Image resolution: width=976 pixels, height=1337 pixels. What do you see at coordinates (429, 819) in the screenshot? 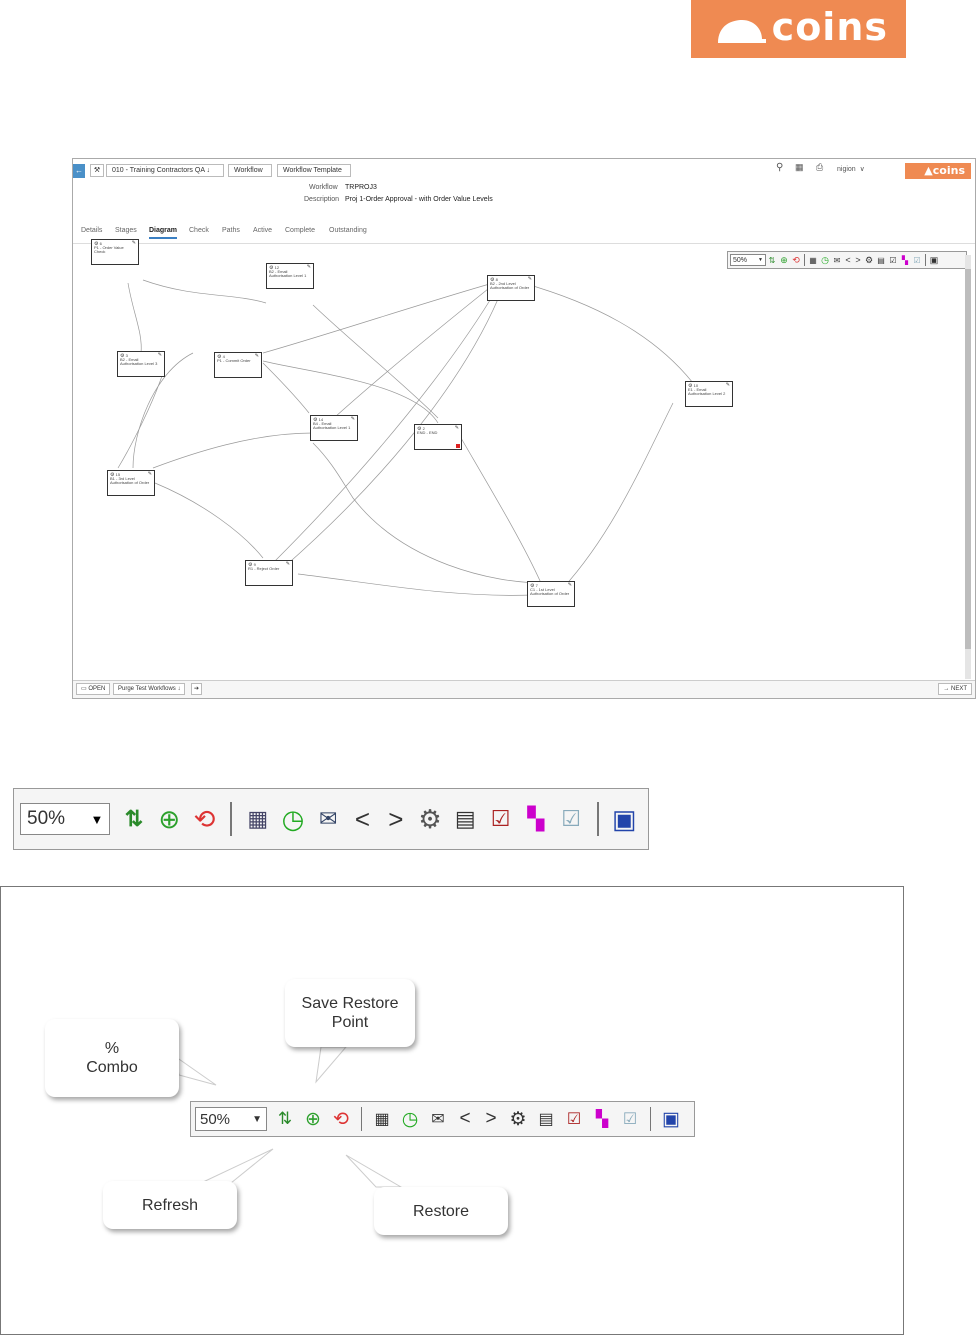
I see `gear-icon: ⚙` at bounding box center [429, 819].